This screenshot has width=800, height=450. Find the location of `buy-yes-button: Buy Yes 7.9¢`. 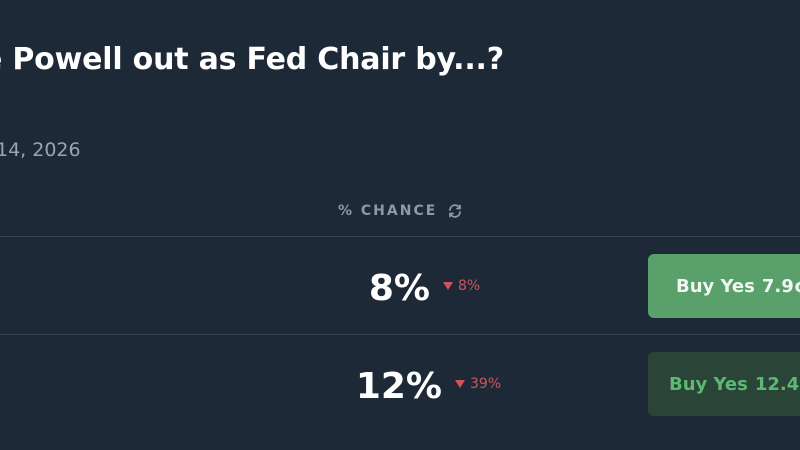

buy-yes-button: Buy Yes 7.9¢ is located at coordinates (724, 286).